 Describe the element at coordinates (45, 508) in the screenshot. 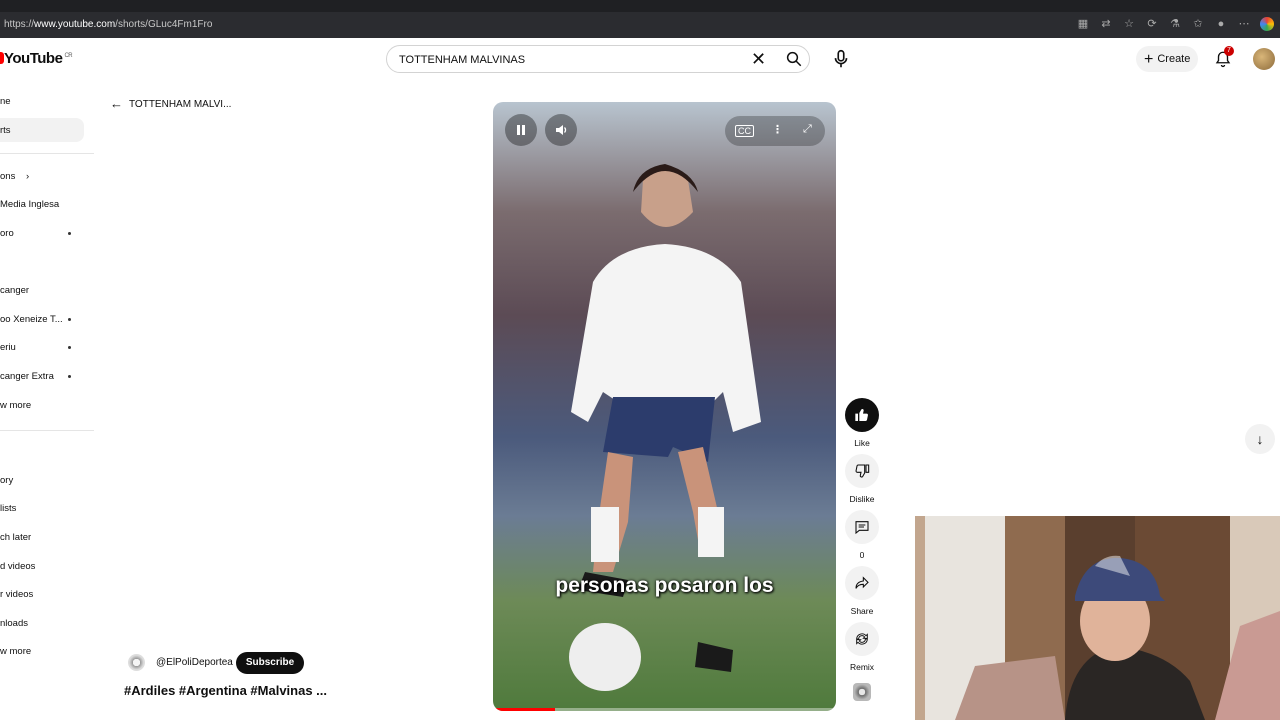

I see `sidebar-item-playlists: lists` at that location.